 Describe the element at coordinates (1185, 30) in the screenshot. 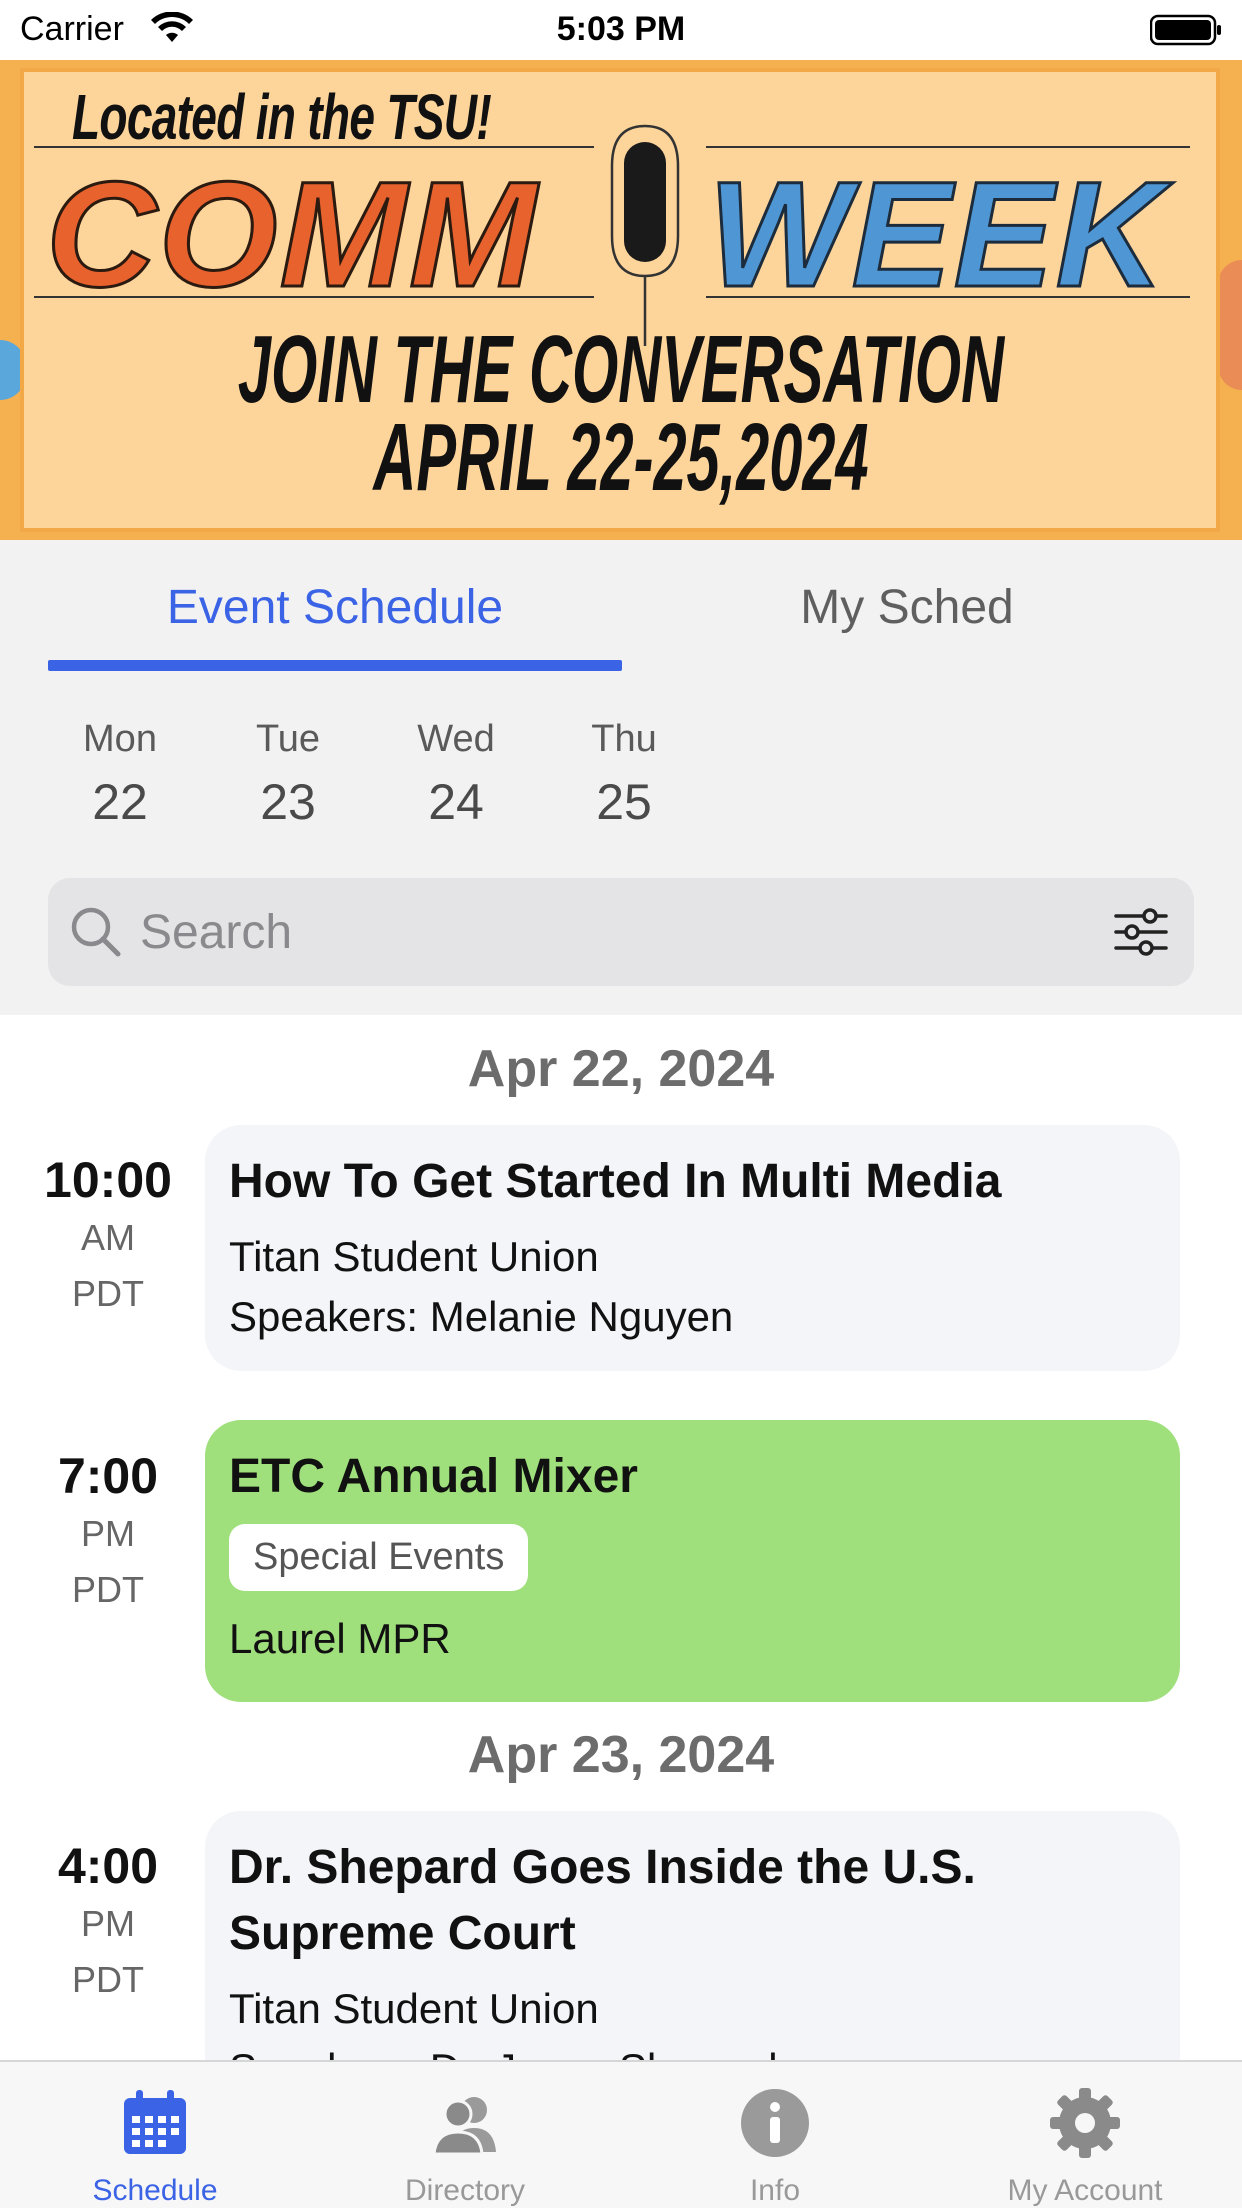

I see `battery-icon` at that location.